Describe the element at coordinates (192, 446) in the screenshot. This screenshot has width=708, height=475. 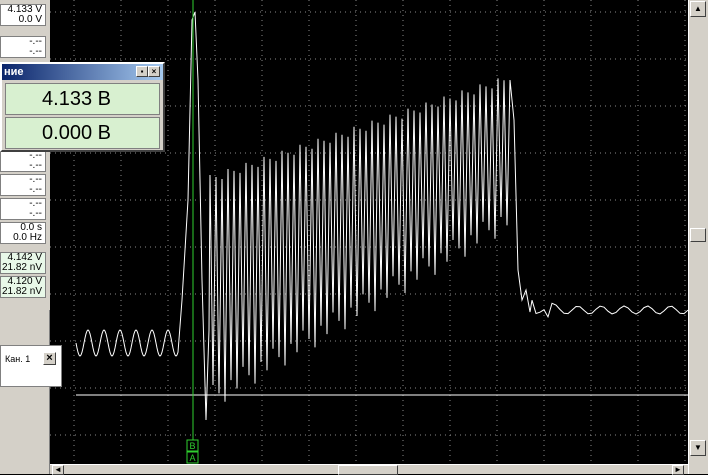
I see `cursor-b-label: B` at that location.